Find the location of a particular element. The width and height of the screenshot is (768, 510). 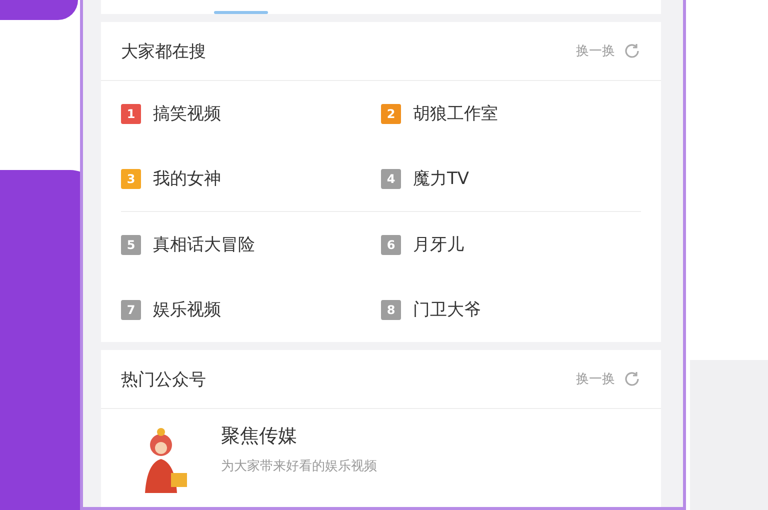

section-title: 大家都在搜 is located at coordinates (163, 51).